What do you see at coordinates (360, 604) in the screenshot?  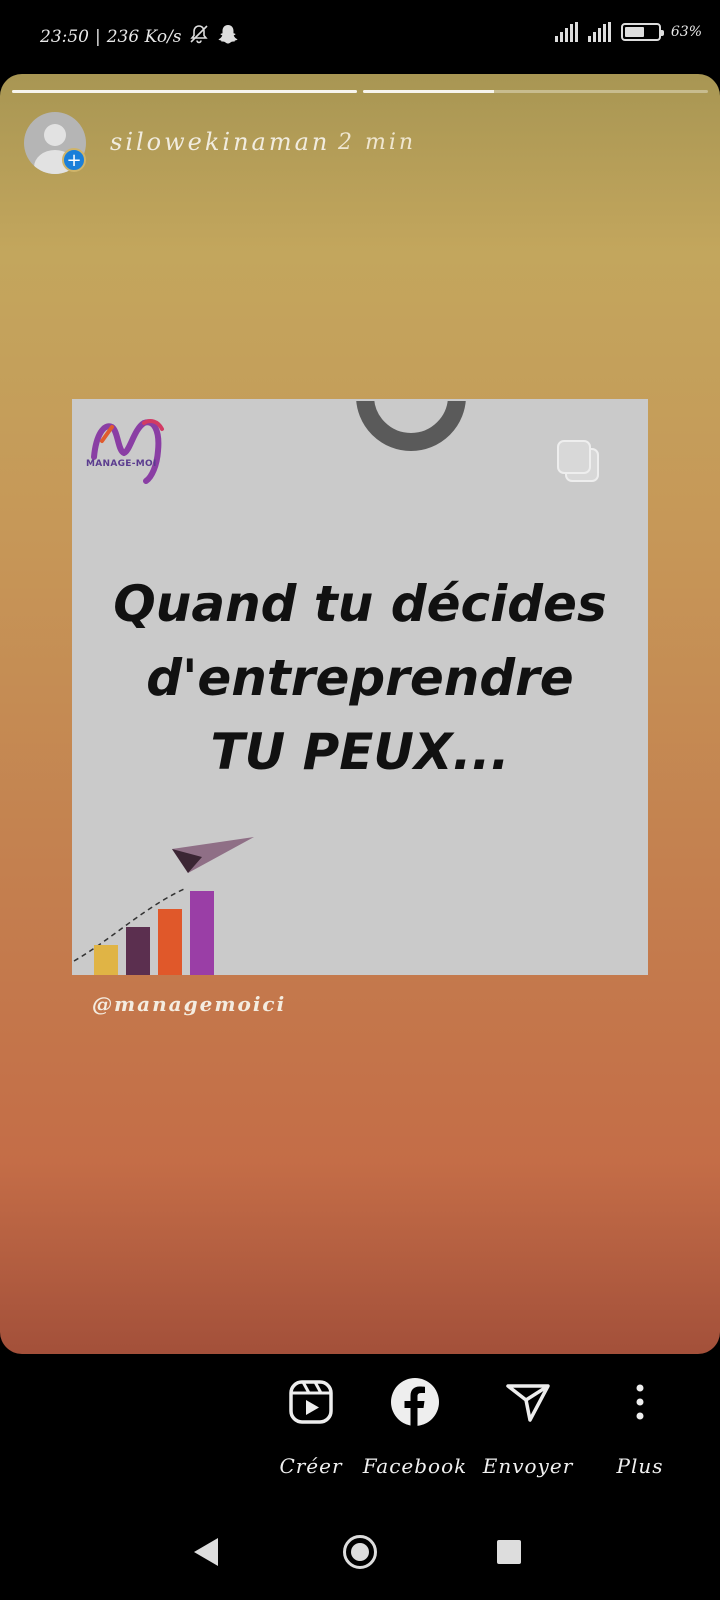 I see `headline-line-1: Quand tu décides` at bounding box center [360, 604].